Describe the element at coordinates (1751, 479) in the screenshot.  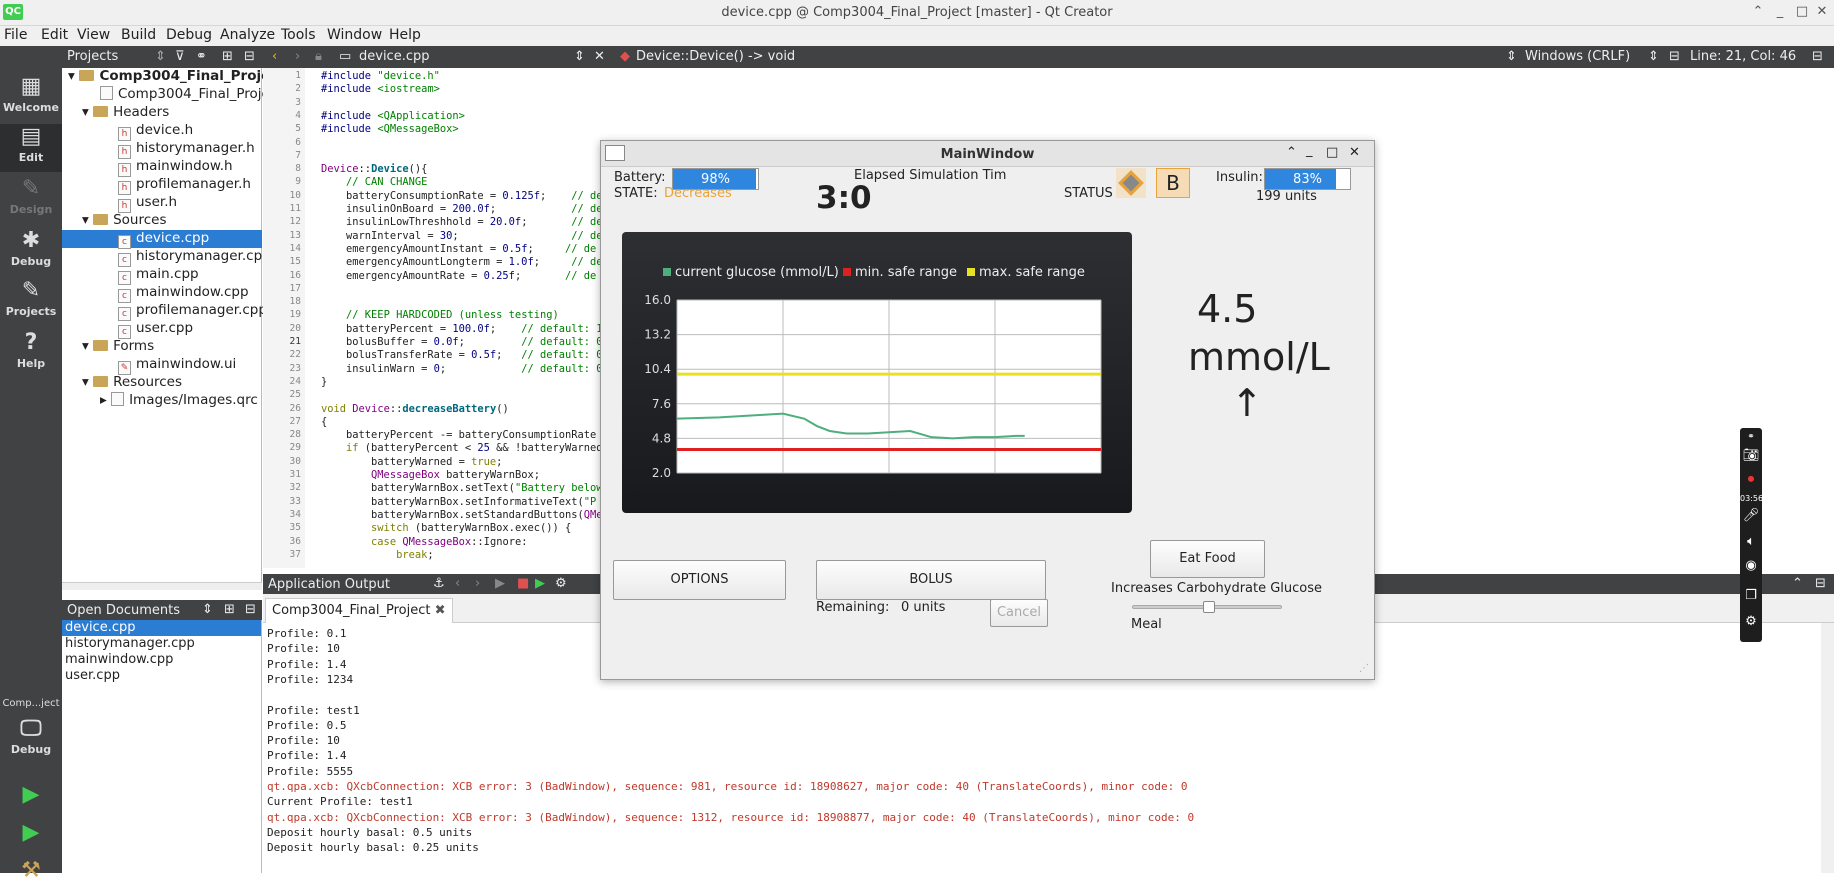
I see `record-icon: ⏺` at that location.